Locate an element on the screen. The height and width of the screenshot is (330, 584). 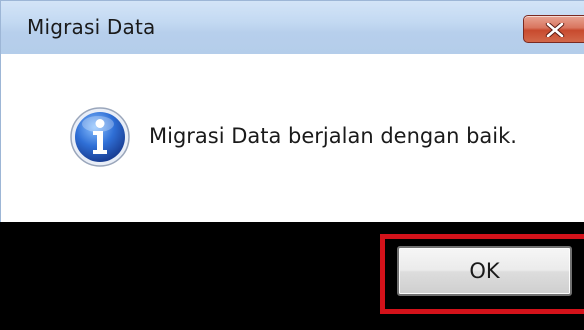
close-icon is located at coordinates (555, 30).